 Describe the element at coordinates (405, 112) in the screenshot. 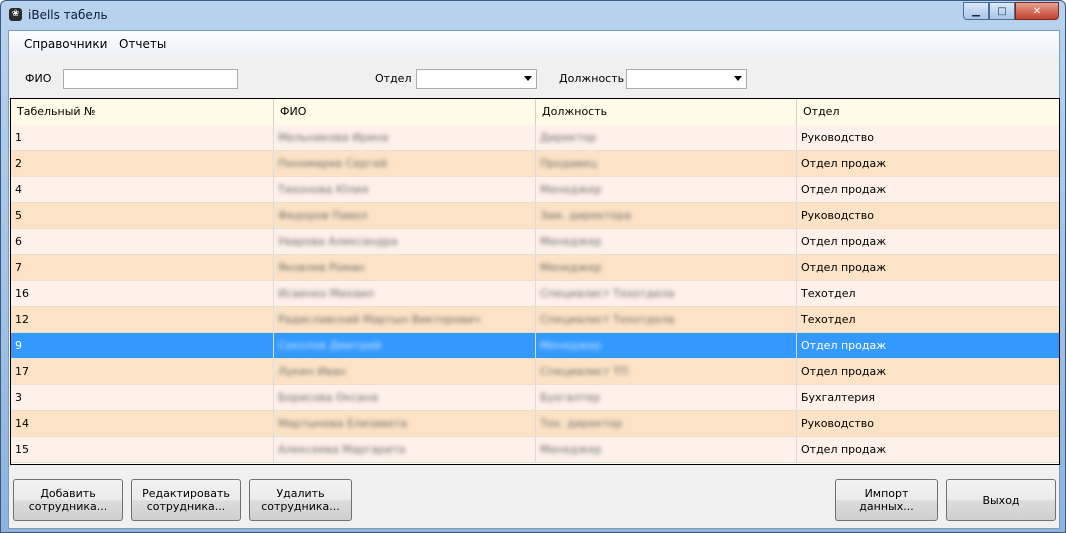

I see `column-header-fio: ФИО` at that location.